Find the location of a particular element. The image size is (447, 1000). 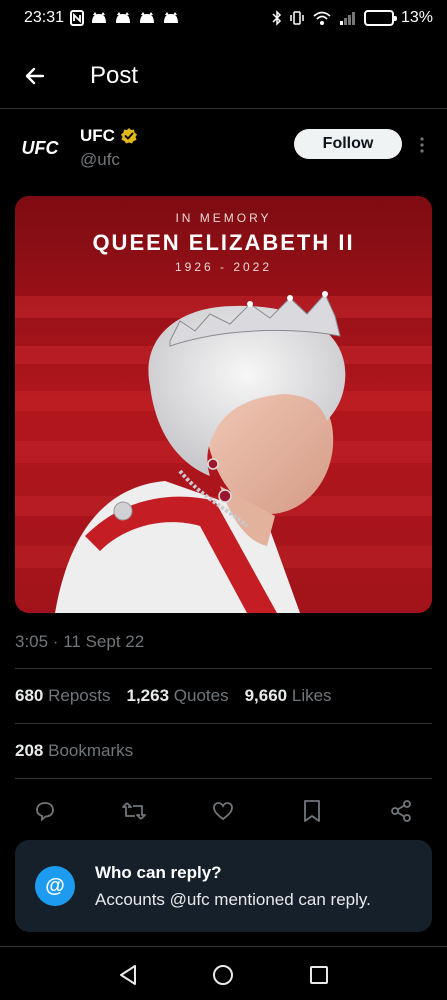

likes-stat: 9,660 Likes is located at coordinates (288, 696).